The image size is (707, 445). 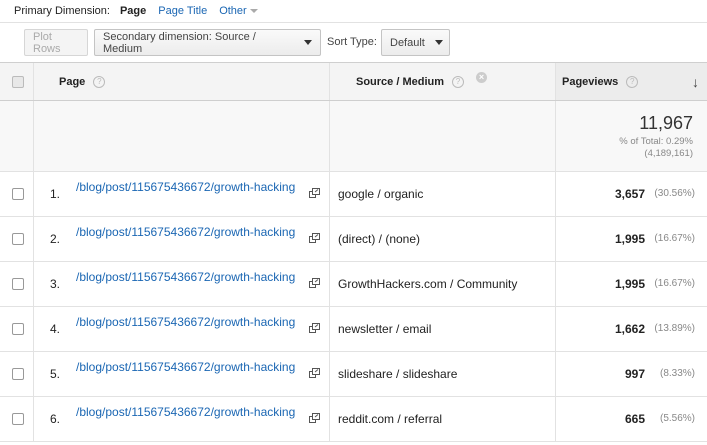 I want to click on primary-option-other-label: Other, so click(x=233, y=11).